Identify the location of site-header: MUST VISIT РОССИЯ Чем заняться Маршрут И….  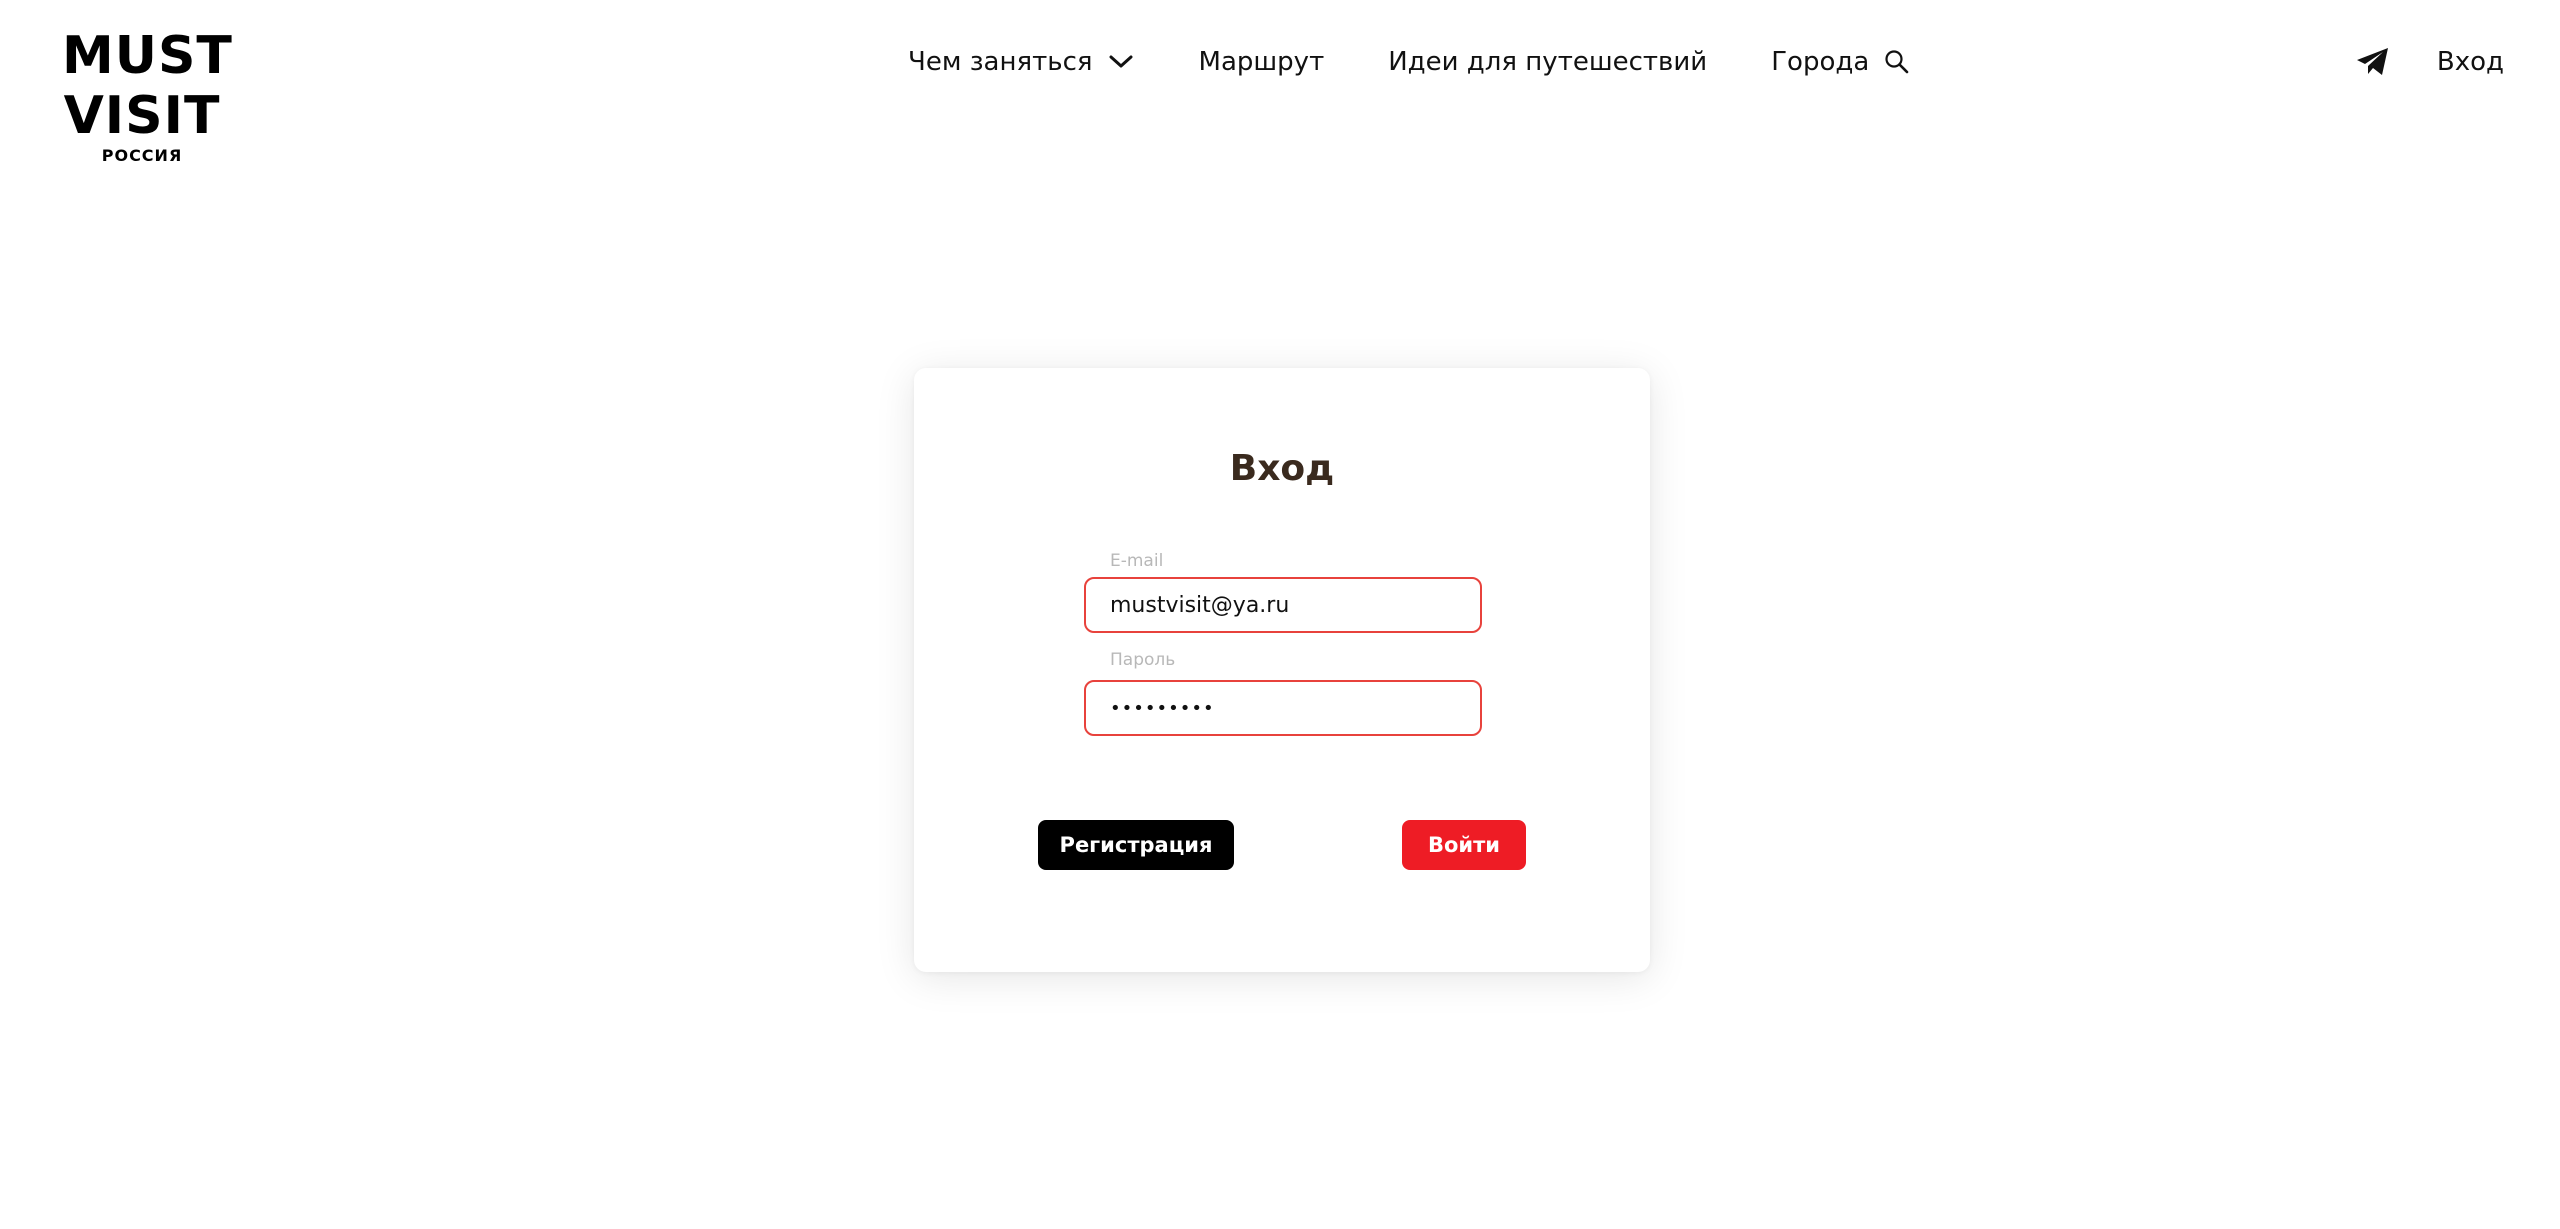
(1280, 90).